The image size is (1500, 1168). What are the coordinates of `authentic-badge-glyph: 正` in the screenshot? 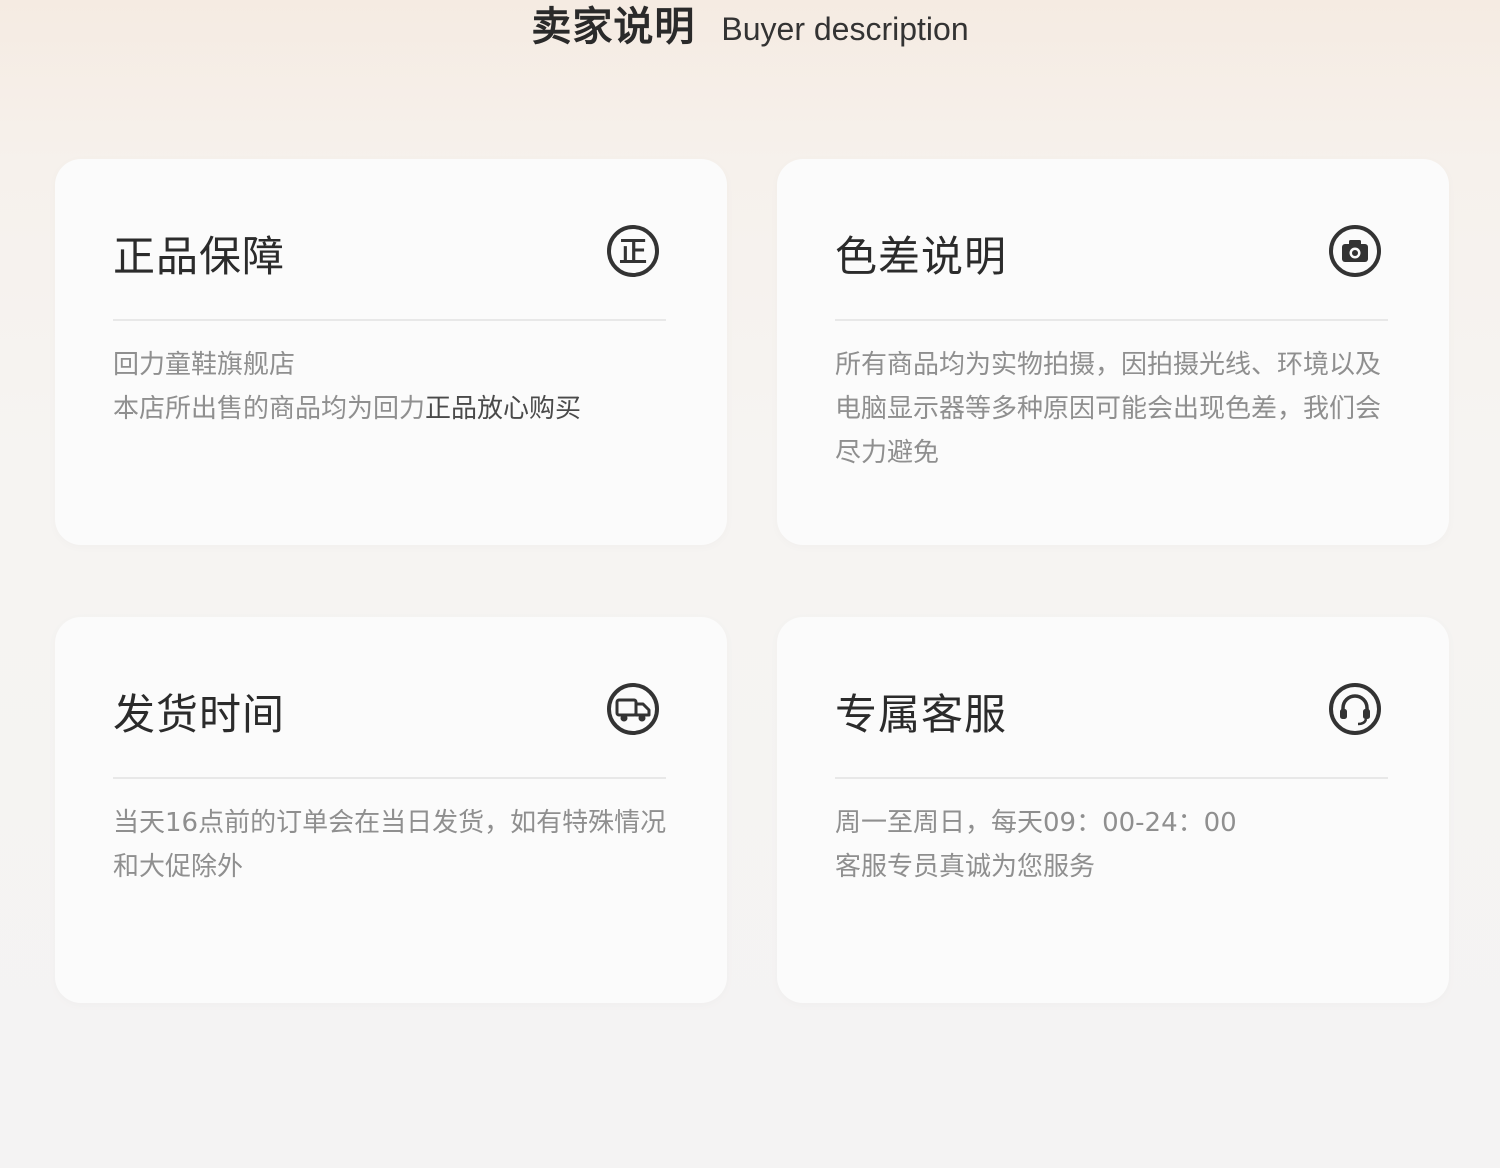 It's located at (633, 251).